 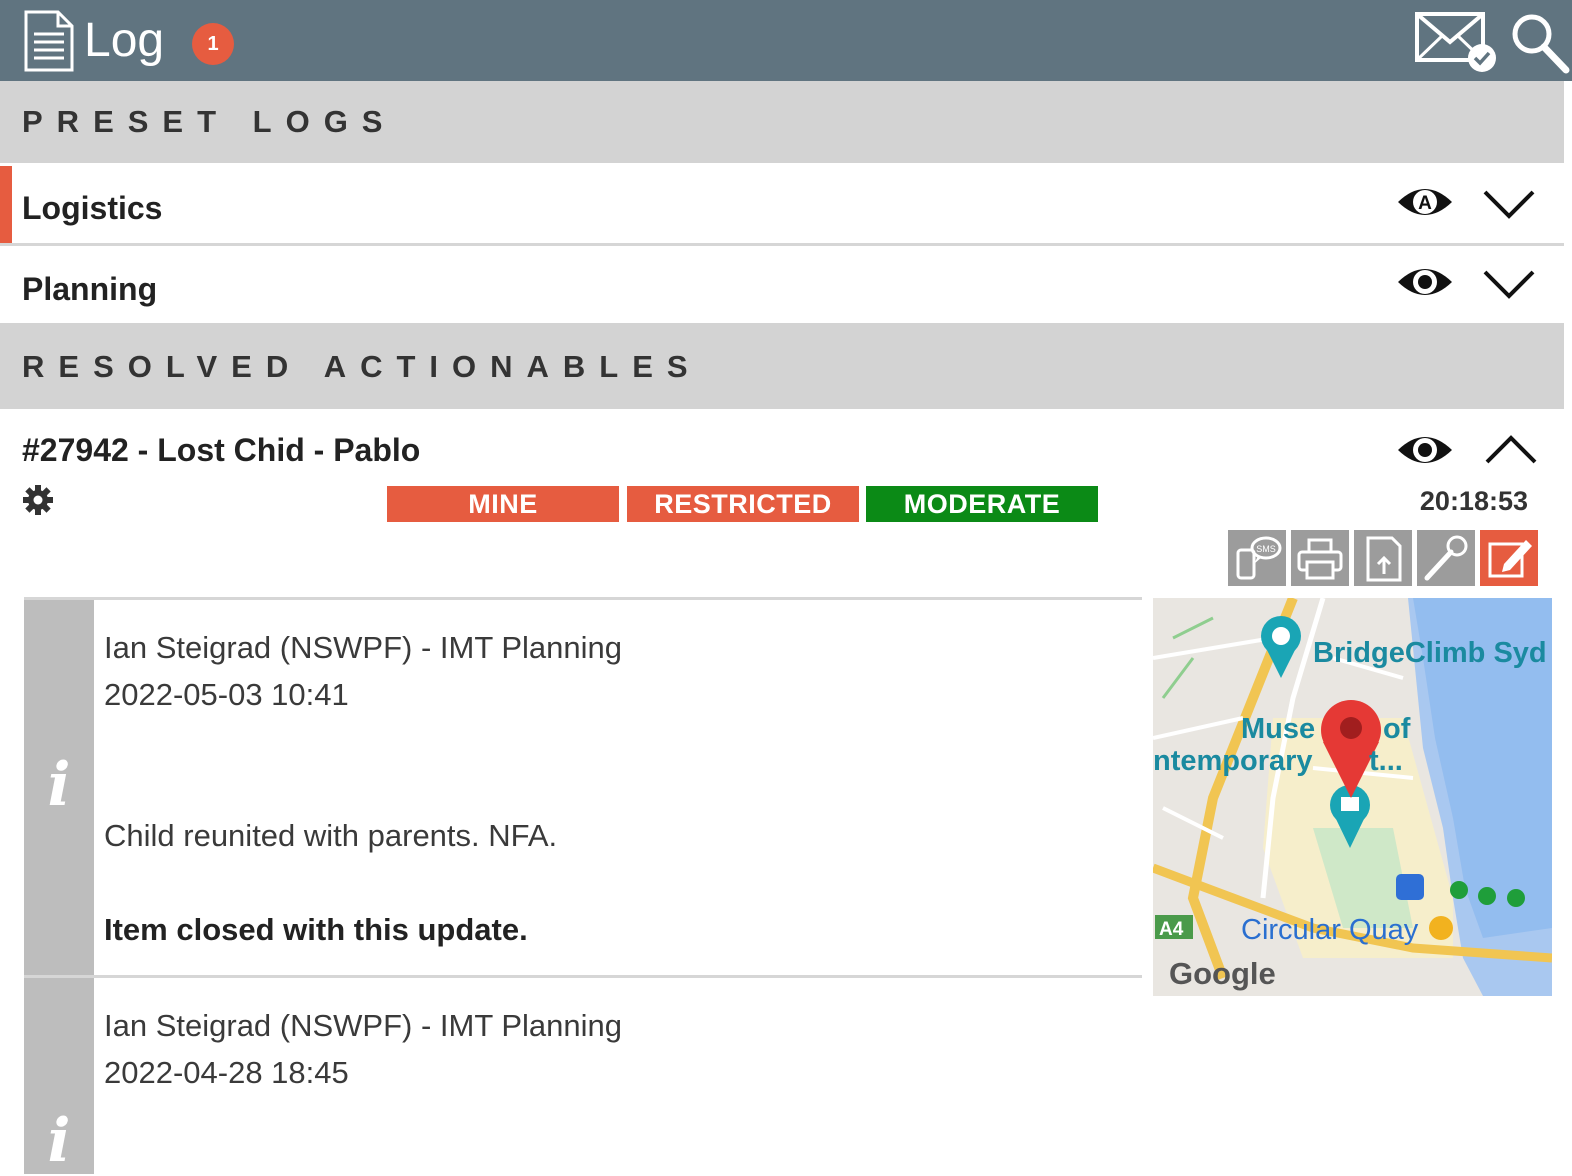 What do you see at coordinates (1511, 450) in the screenshot?
I see `chevron-up-icon` at bounding box center [1511, 450].